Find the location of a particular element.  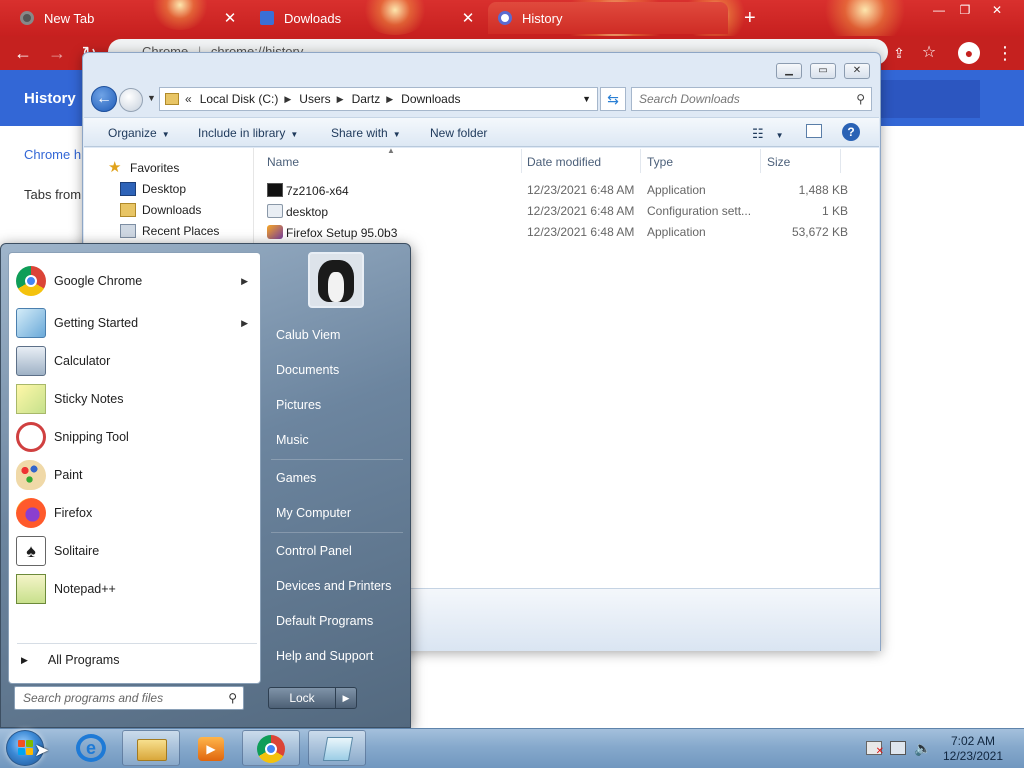

taskbar-windows-explorer is located at coordinates (151, 748).